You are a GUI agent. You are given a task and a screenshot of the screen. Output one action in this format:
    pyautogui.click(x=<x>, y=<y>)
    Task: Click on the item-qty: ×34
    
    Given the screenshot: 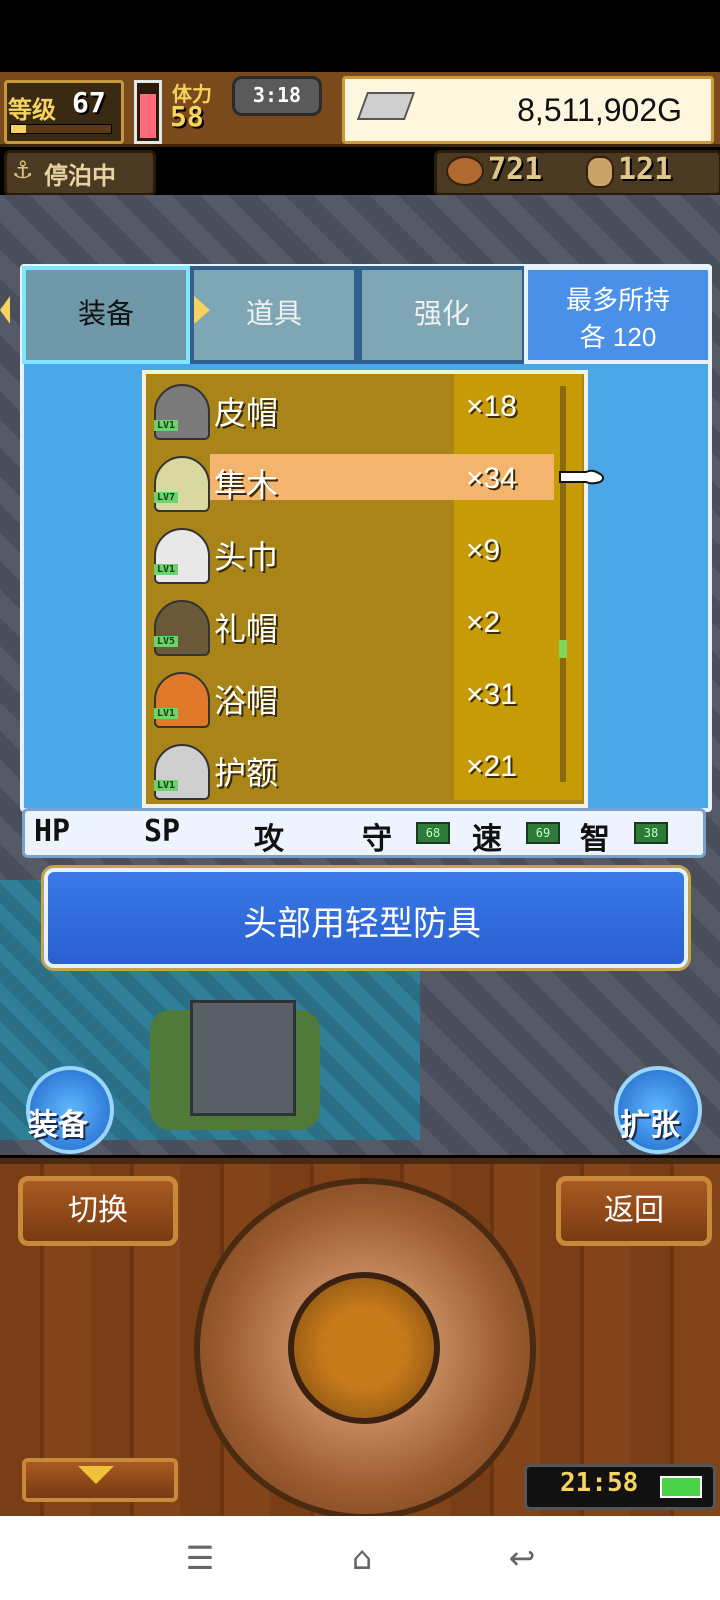 What is the action you would take?
    pyautogui.click(x=491, y=478)
    